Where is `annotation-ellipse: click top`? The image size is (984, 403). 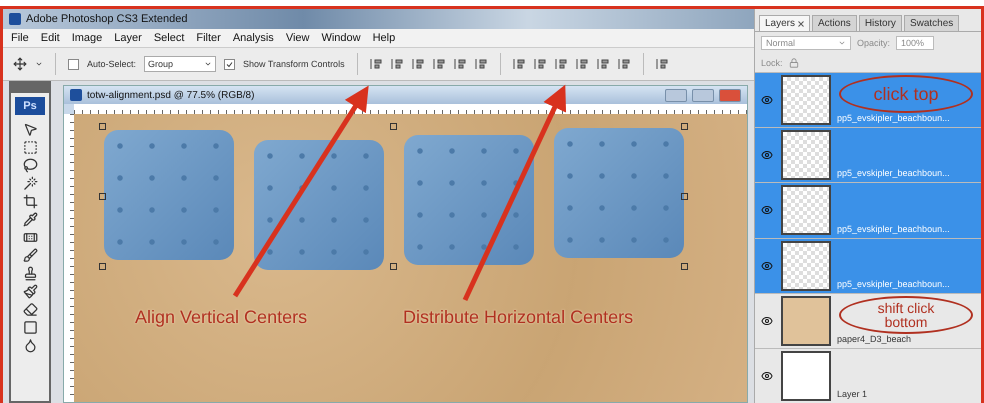
annotation-ellipse: click top is located at coordinates (906, 94).